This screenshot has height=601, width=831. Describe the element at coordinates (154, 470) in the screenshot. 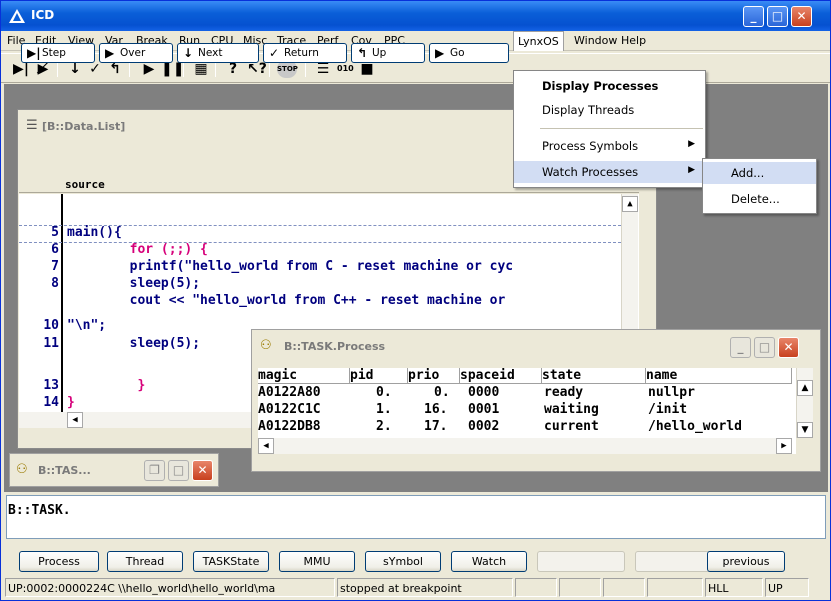

I see `restore-button: ❐` at that location.